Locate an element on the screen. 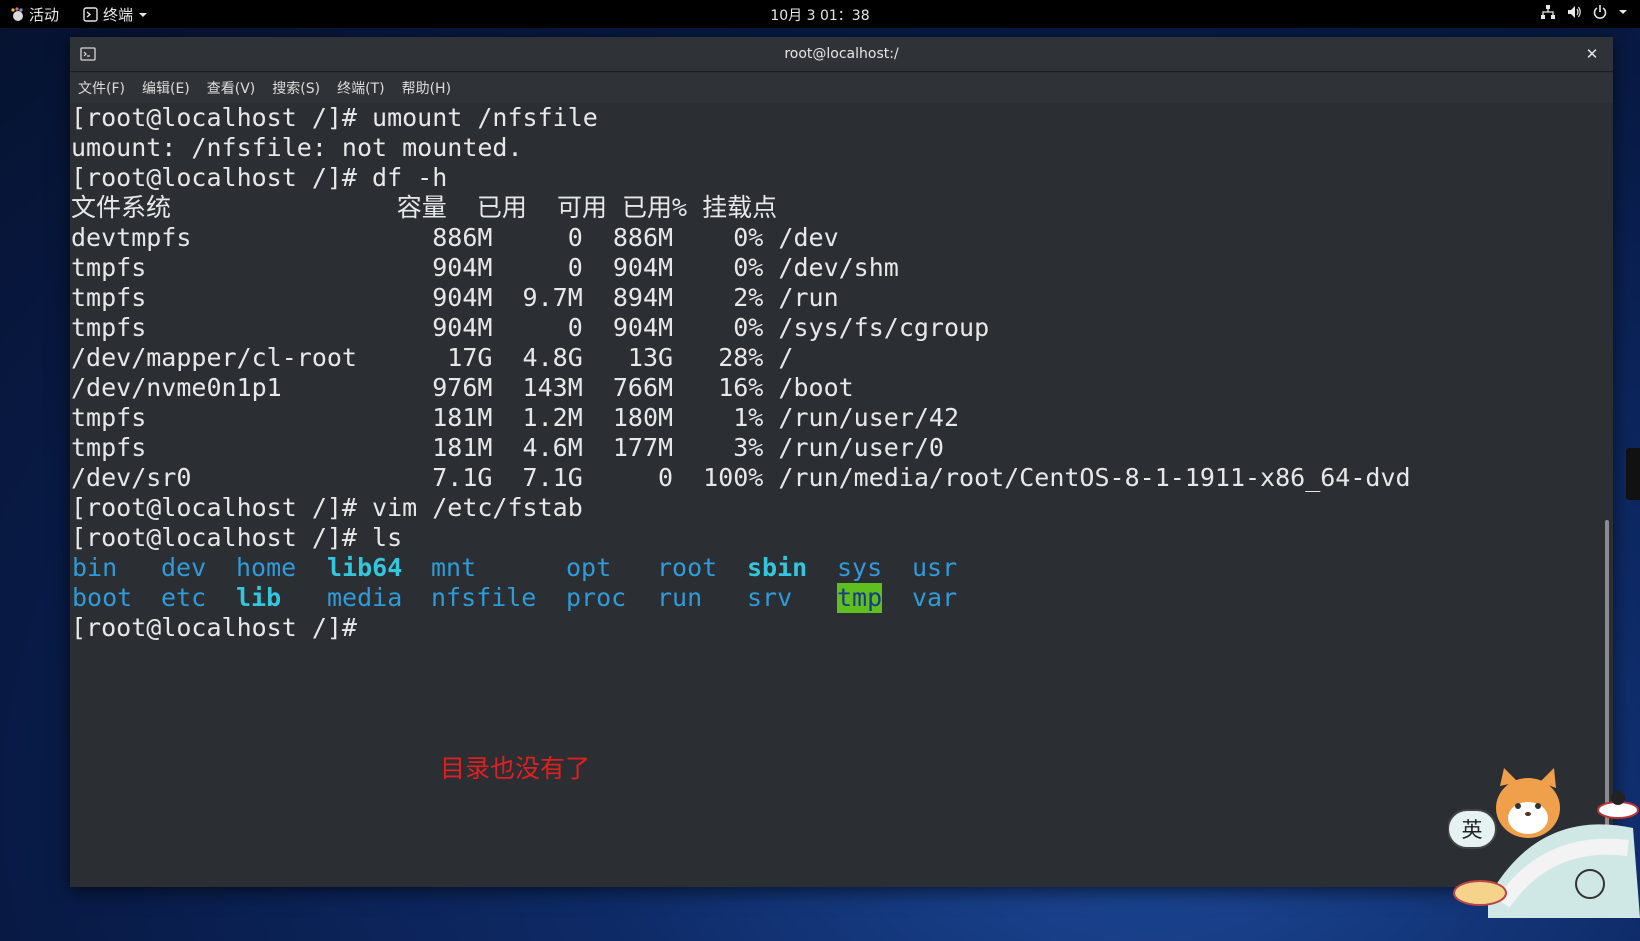 The height and width of the screenshot is (941, 1640). df-row: devtmpfs 886M 0 886M 0% /dev is located at coordinates (455, 237).